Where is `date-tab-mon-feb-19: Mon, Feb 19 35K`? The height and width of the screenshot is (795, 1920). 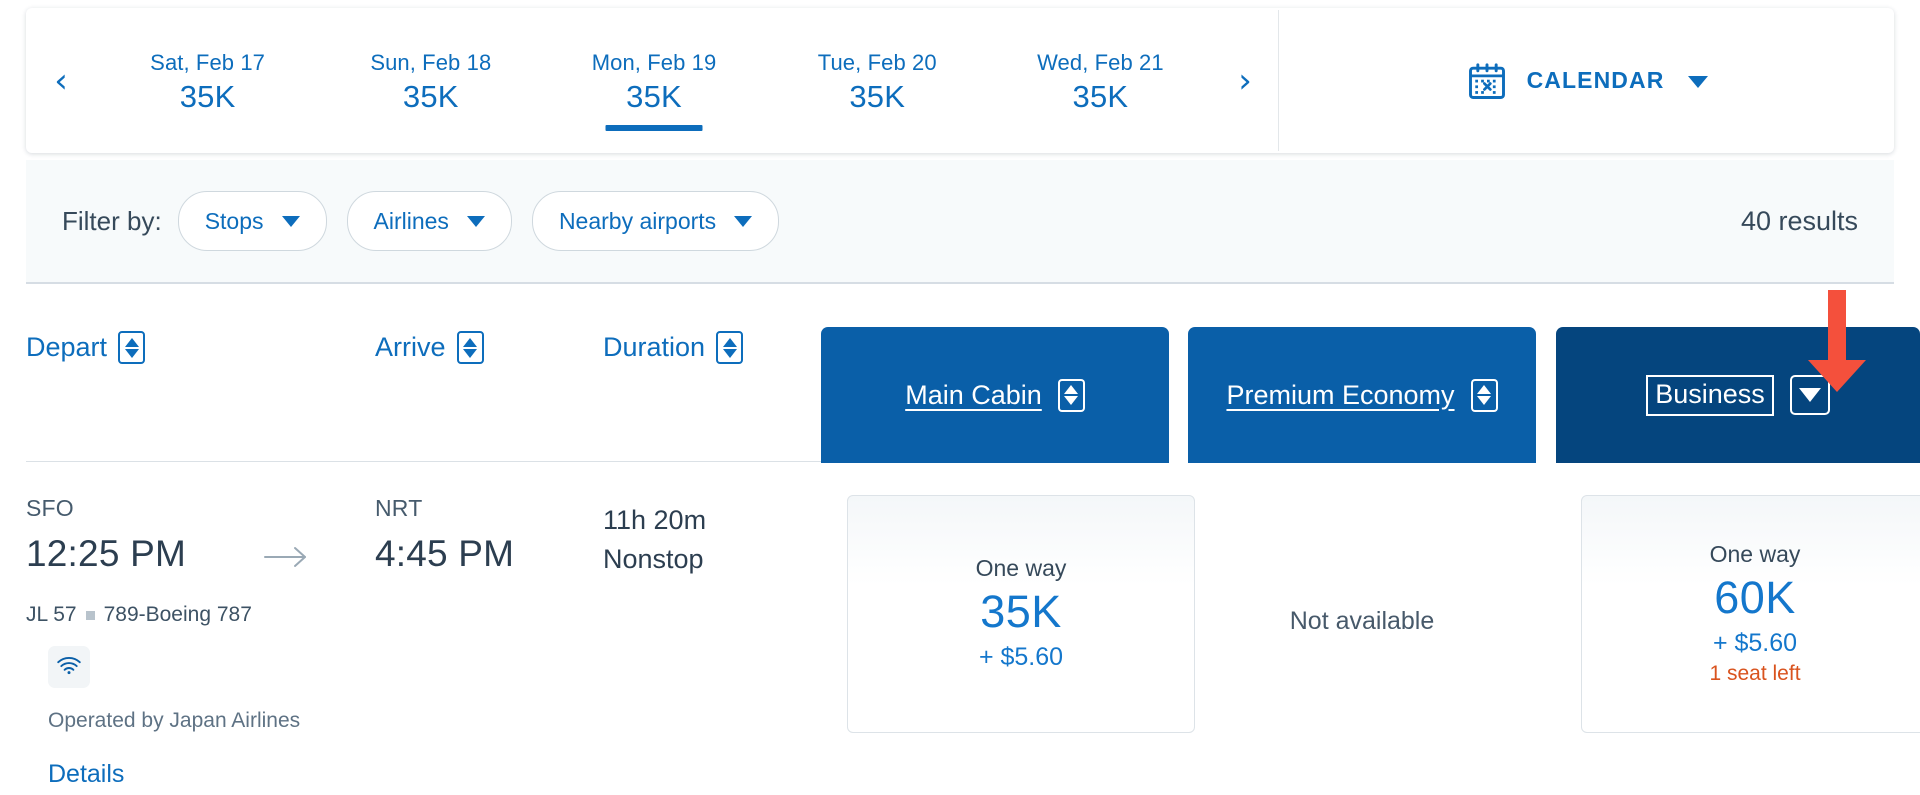 date-tab-mon-feb-19: Mon, Feb 19 35K is located at coordinates (653, 80).